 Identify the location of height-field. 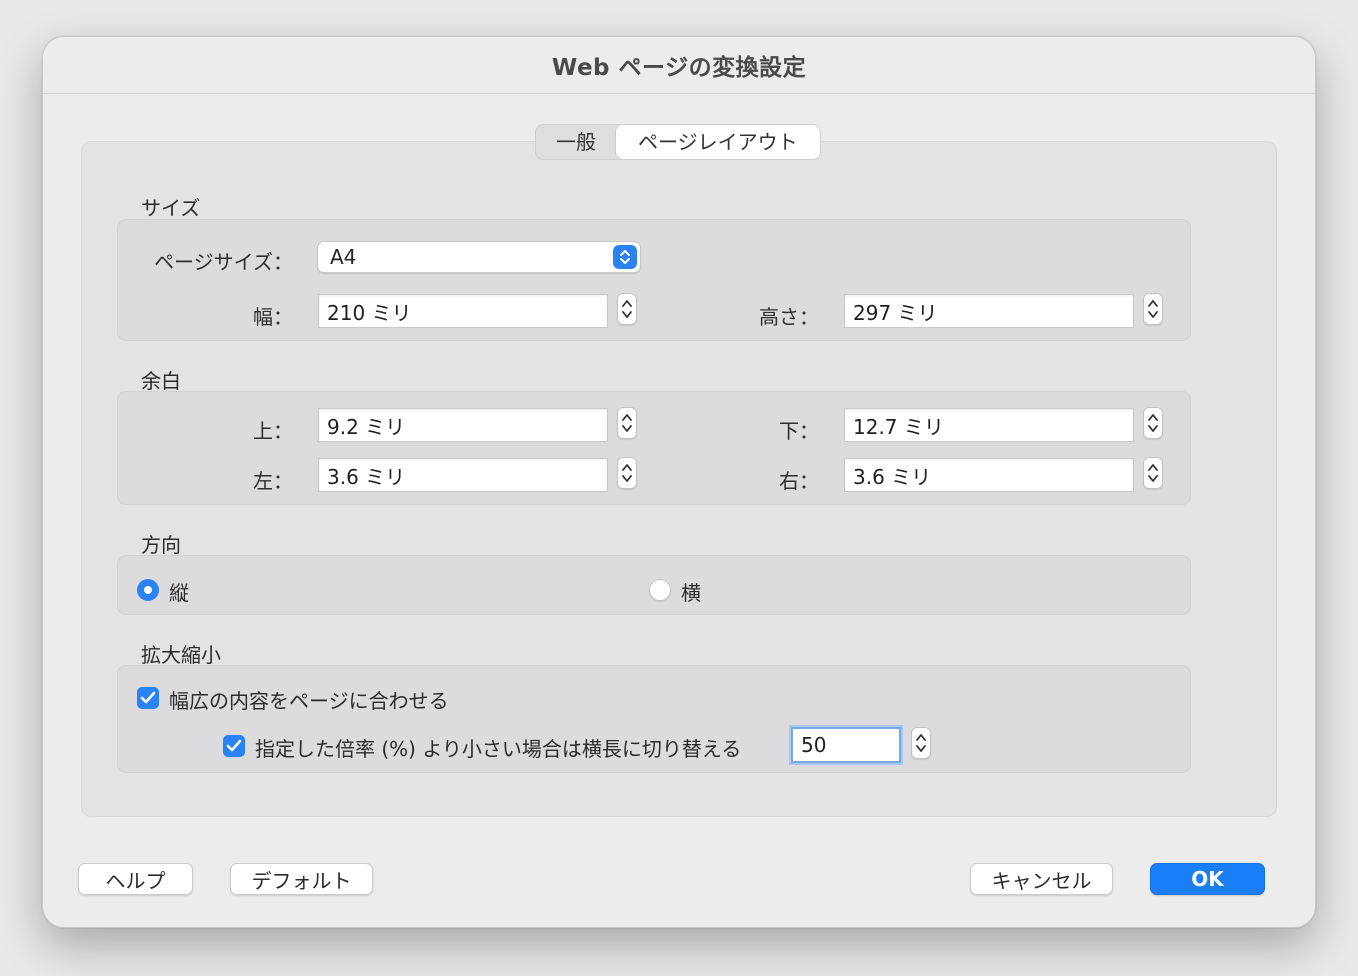
(989, 311).